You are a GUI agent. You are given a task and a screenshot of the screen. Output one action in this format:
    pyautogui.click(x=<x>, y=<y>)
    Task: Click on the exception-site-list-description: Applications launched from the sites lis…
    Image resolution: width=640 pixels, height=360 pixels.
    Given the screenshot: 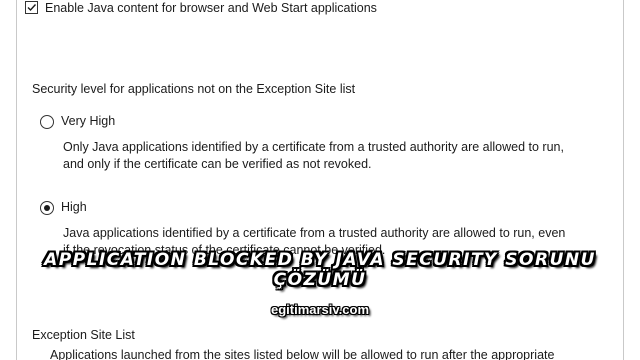 What is the action you would take?
    pyautogui.click(x=302, y=354)
    